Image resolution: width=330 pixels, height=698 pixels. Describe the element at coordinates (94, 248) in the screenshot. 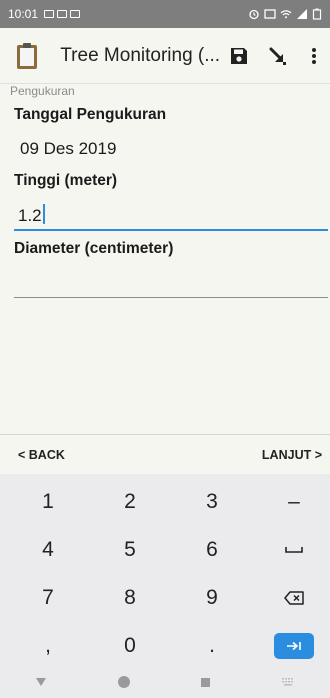

I see `field-label-diameter: Diameter (centimeter)` at that location.